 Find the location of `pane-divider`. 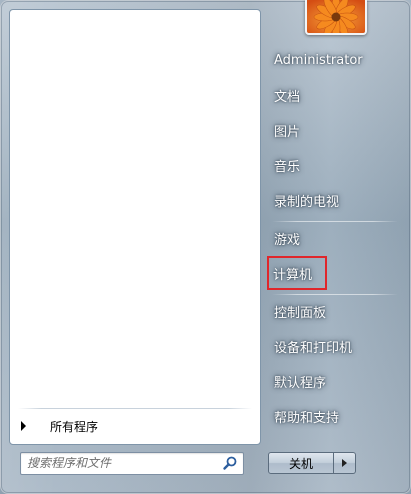

pane-divider is located at coordinates (135, 408).